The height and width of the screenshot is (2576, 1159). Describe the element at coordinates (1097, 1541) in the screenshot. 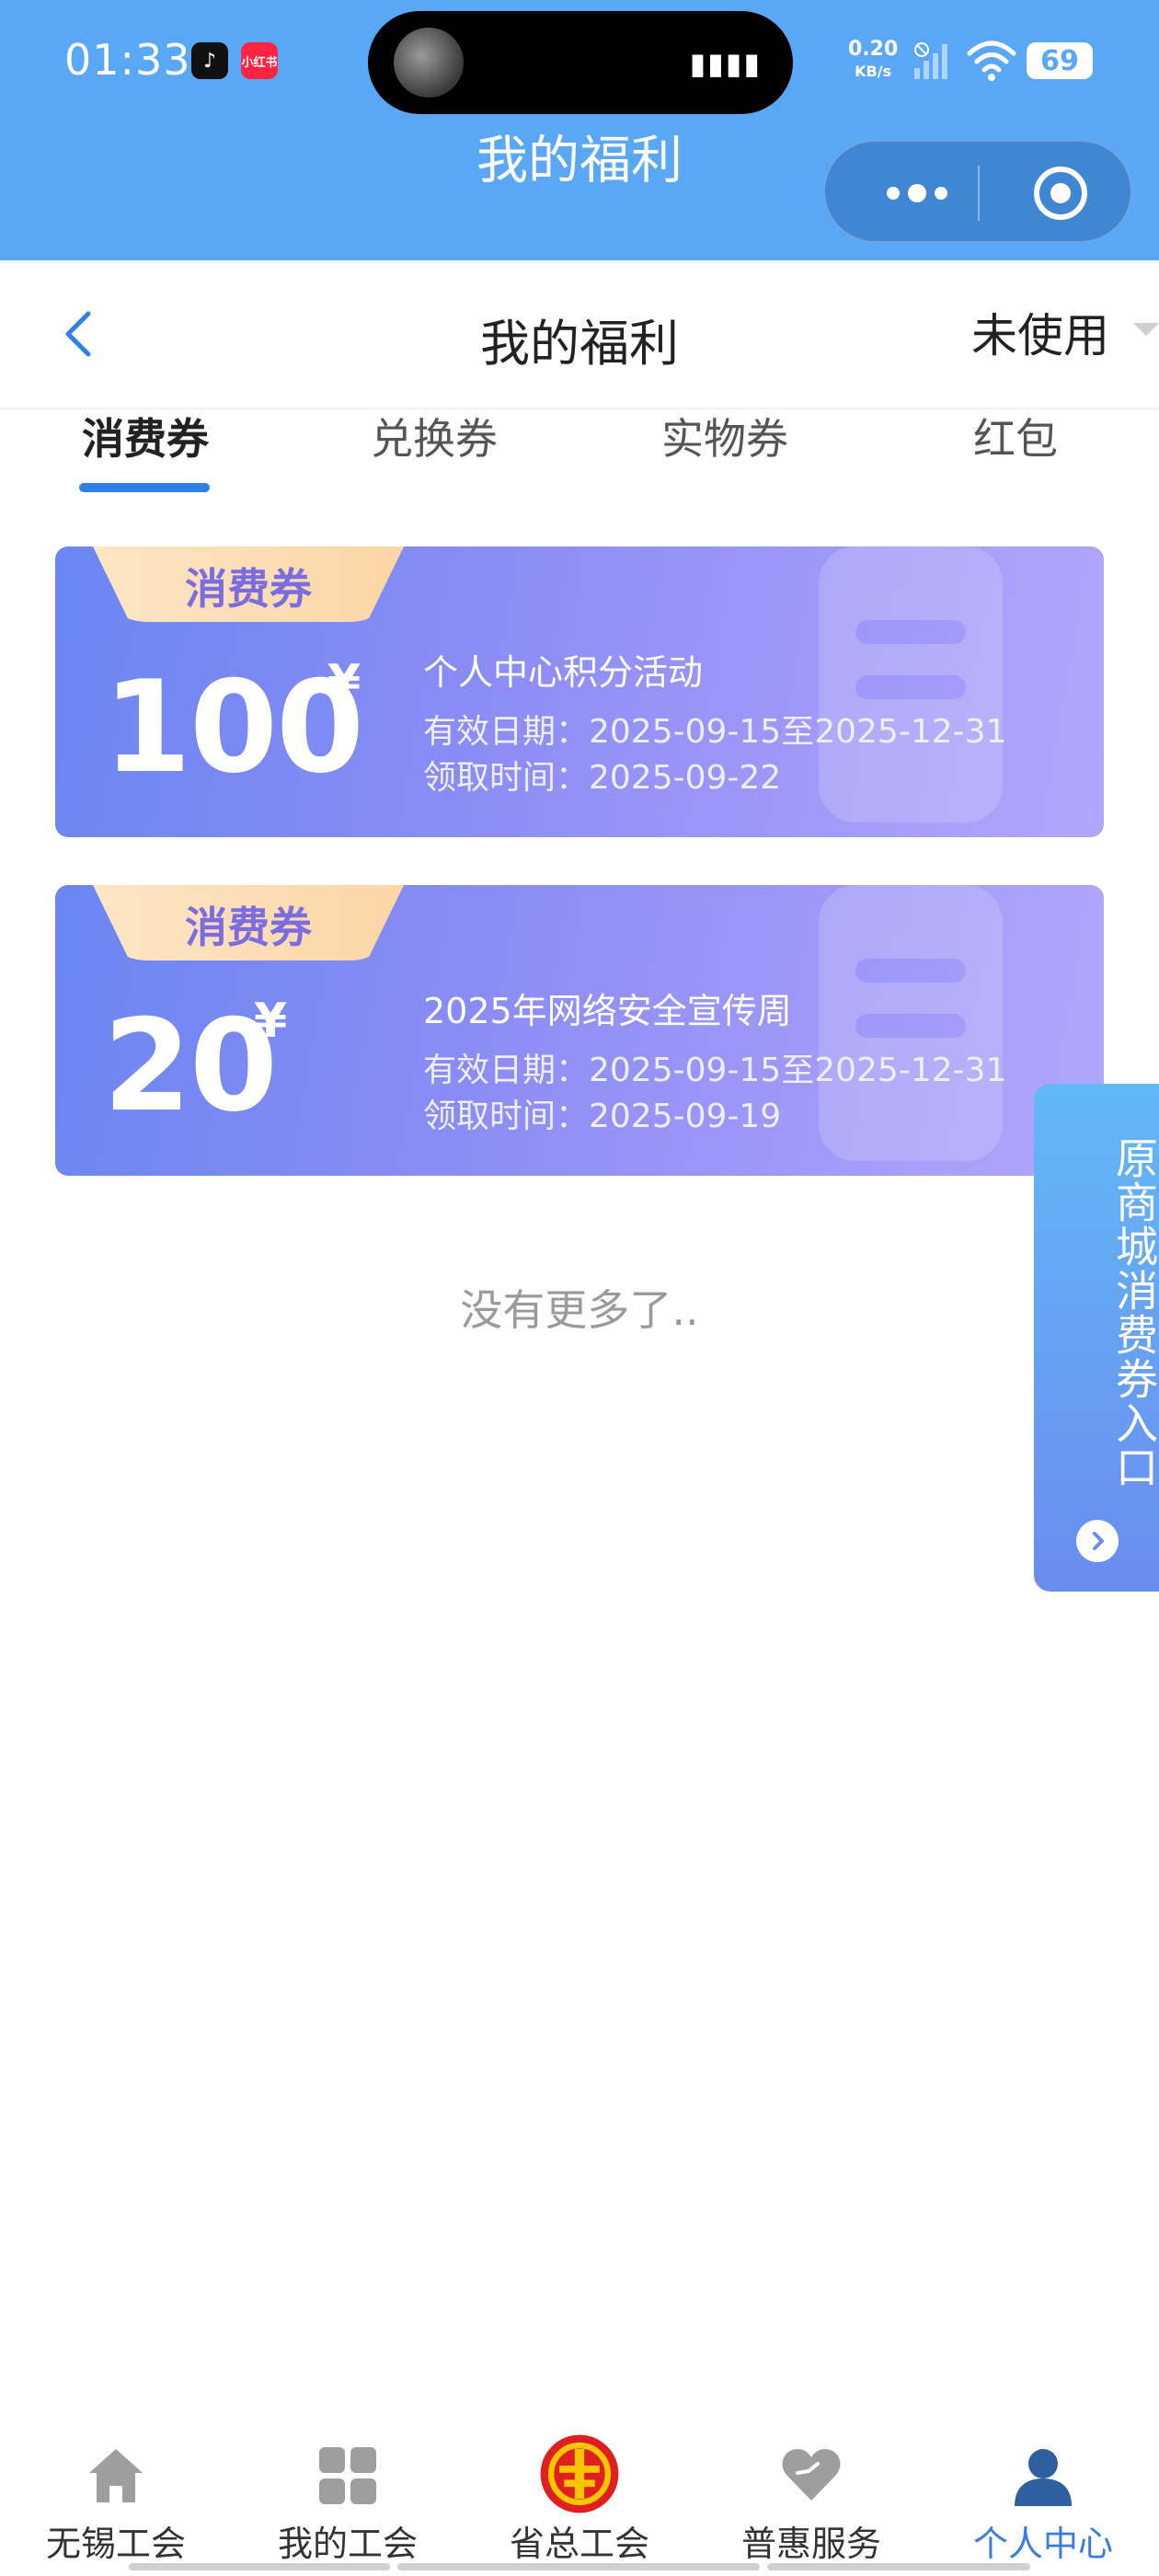

I see `chevron-right-icon` at that location.